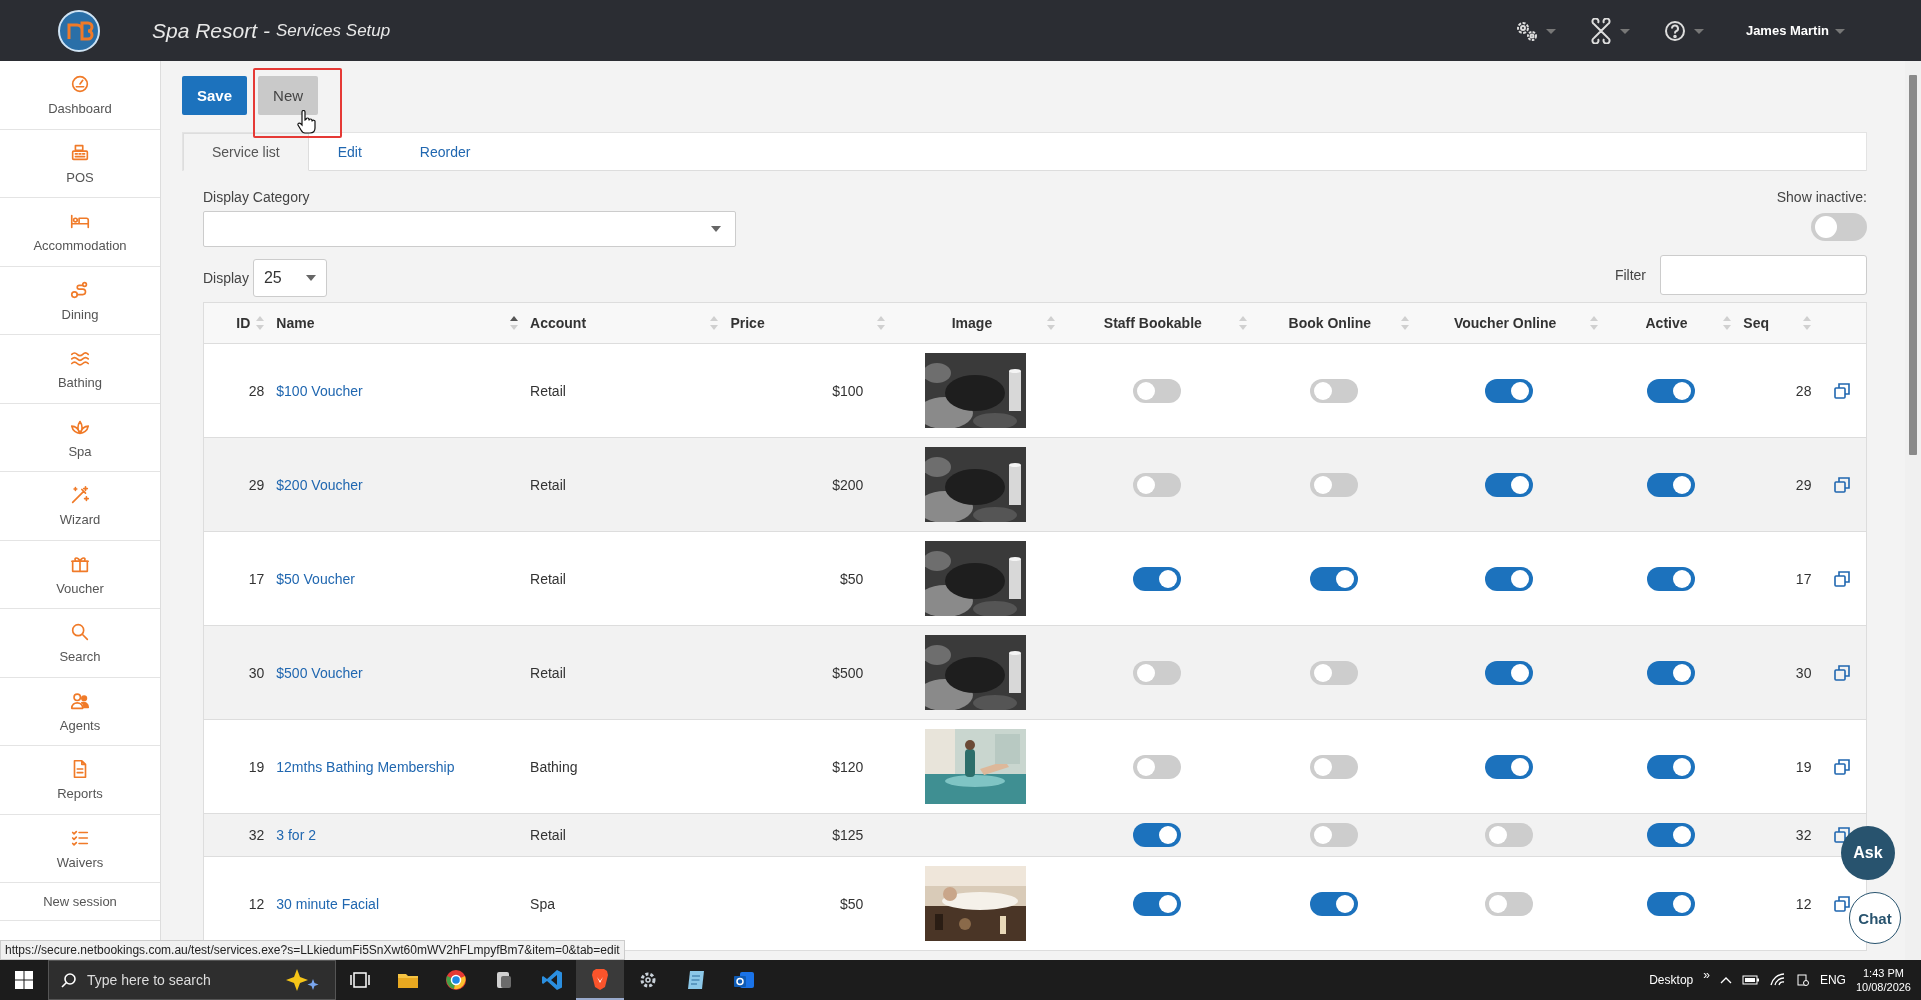  What do you see at coordinates (80, 369) in the screenshot?
I see `sidebar-item: Bathing` at bounding box center [80, 369].